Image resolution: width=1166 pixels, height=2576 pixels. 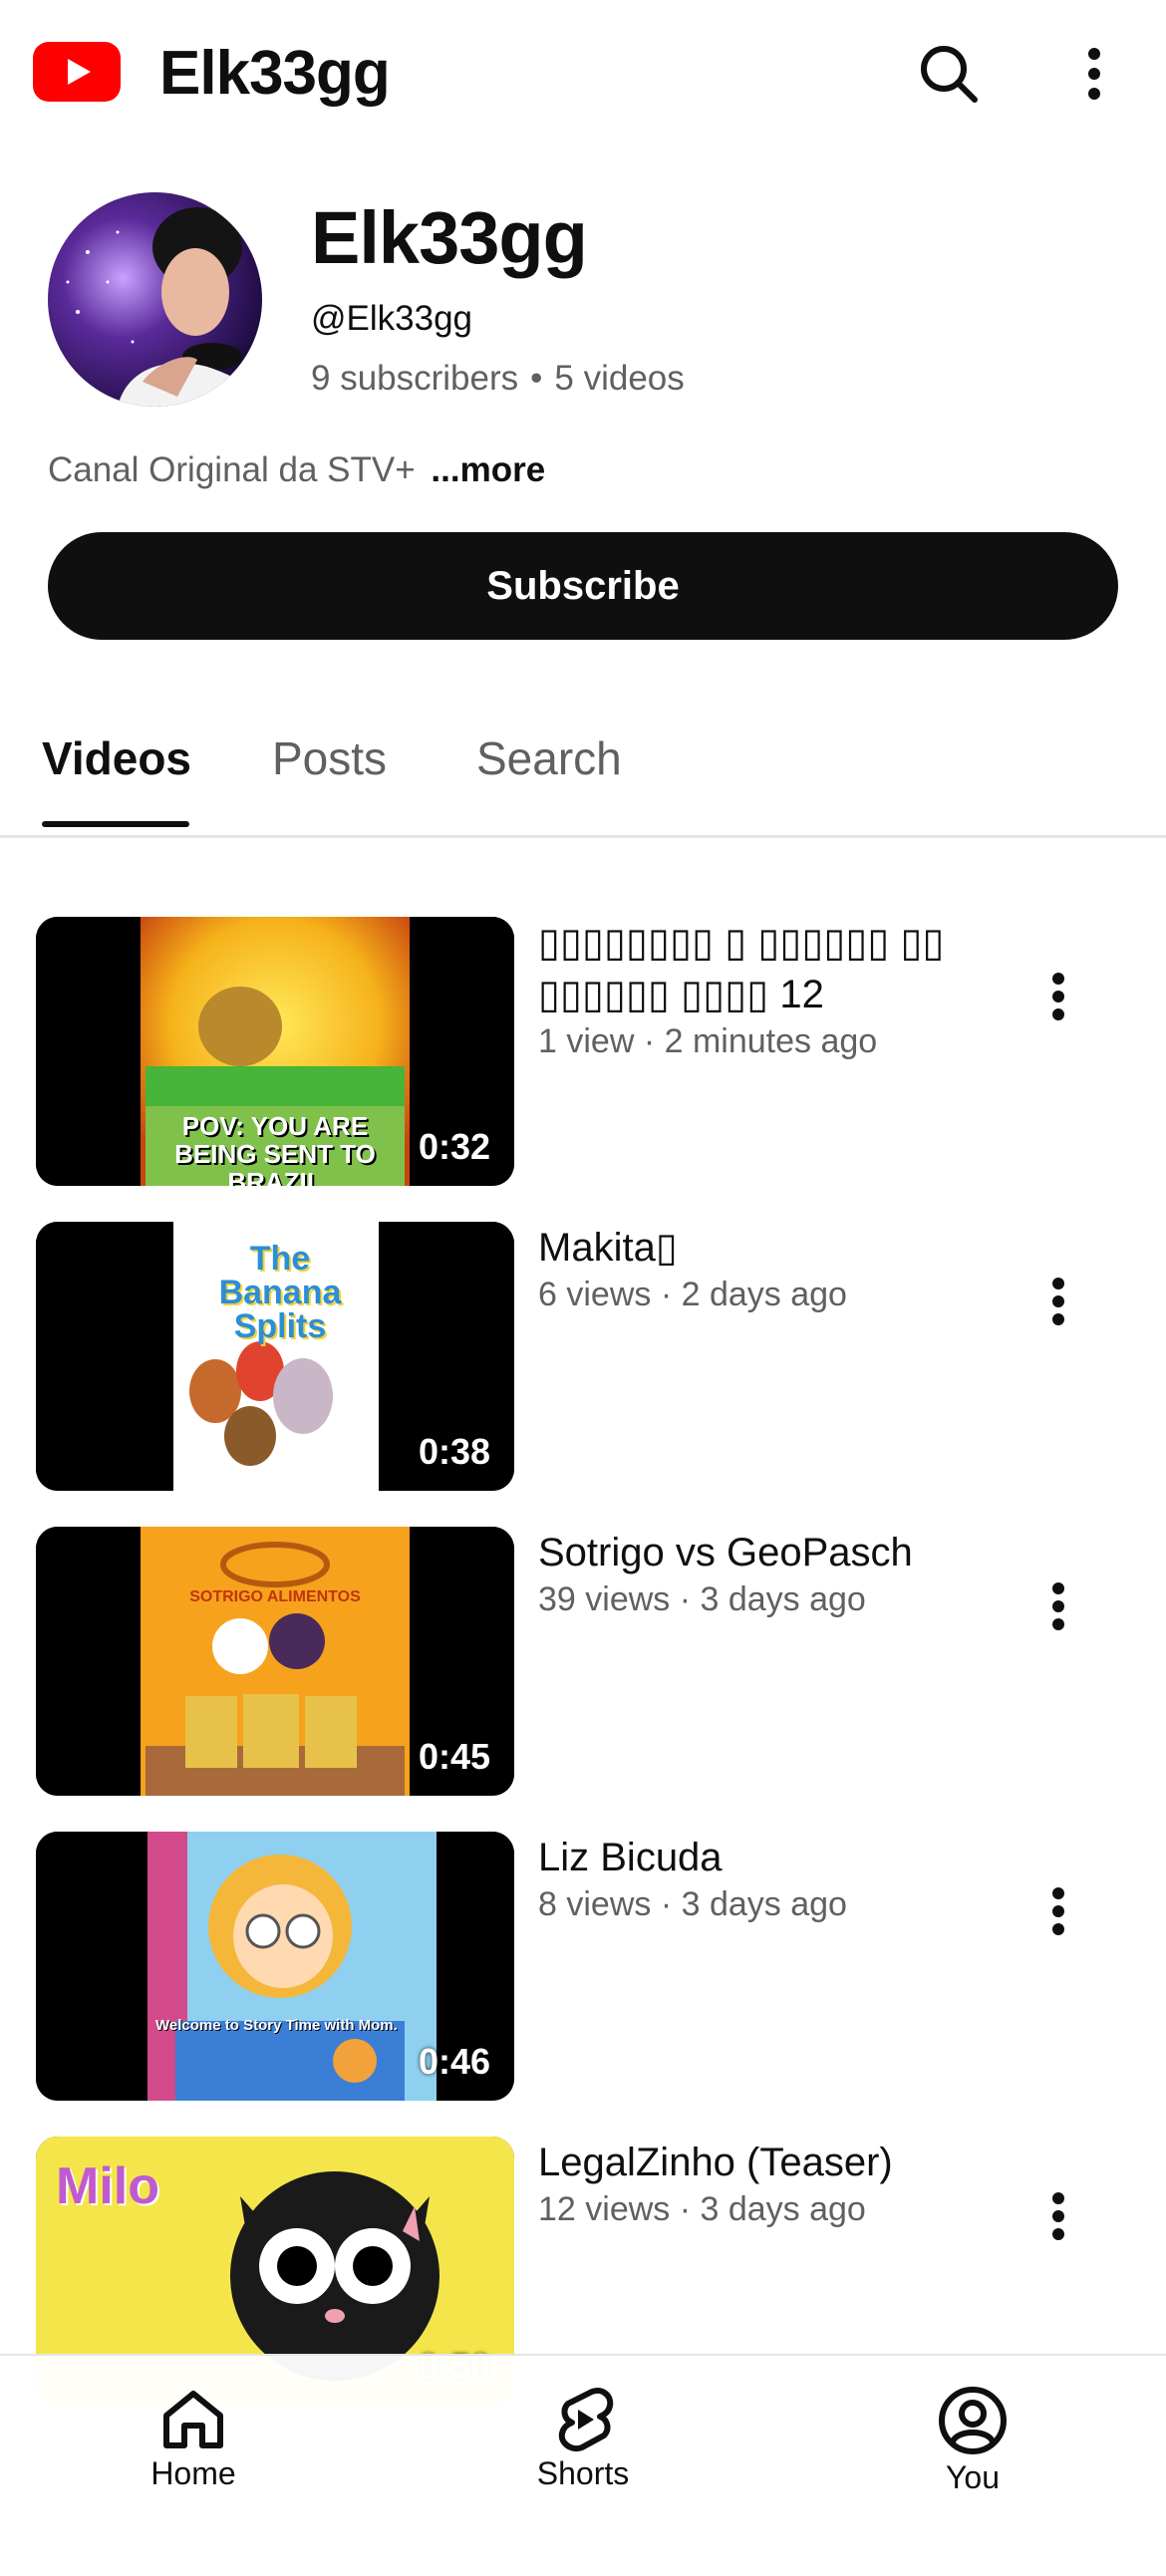 What do you see at coordinates (280, 1292) in the screenshot?
I see `thumbnail-caption: The Banana Splits` at bounding box center [280, 1292].